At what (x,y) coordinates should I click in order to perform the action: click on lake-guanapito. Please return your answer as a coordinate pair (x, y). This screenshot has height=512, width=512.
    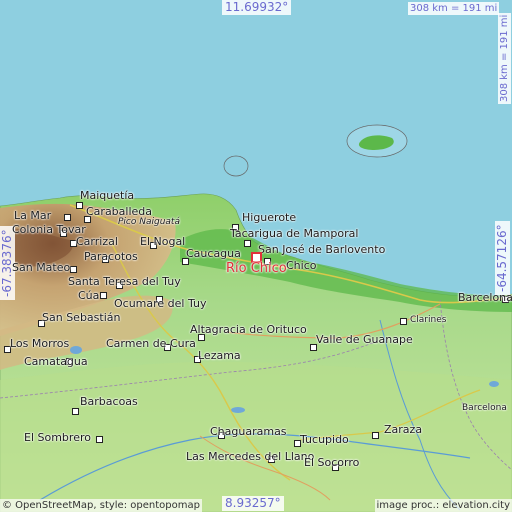
    Looking at the image, I should click on (238, 410).